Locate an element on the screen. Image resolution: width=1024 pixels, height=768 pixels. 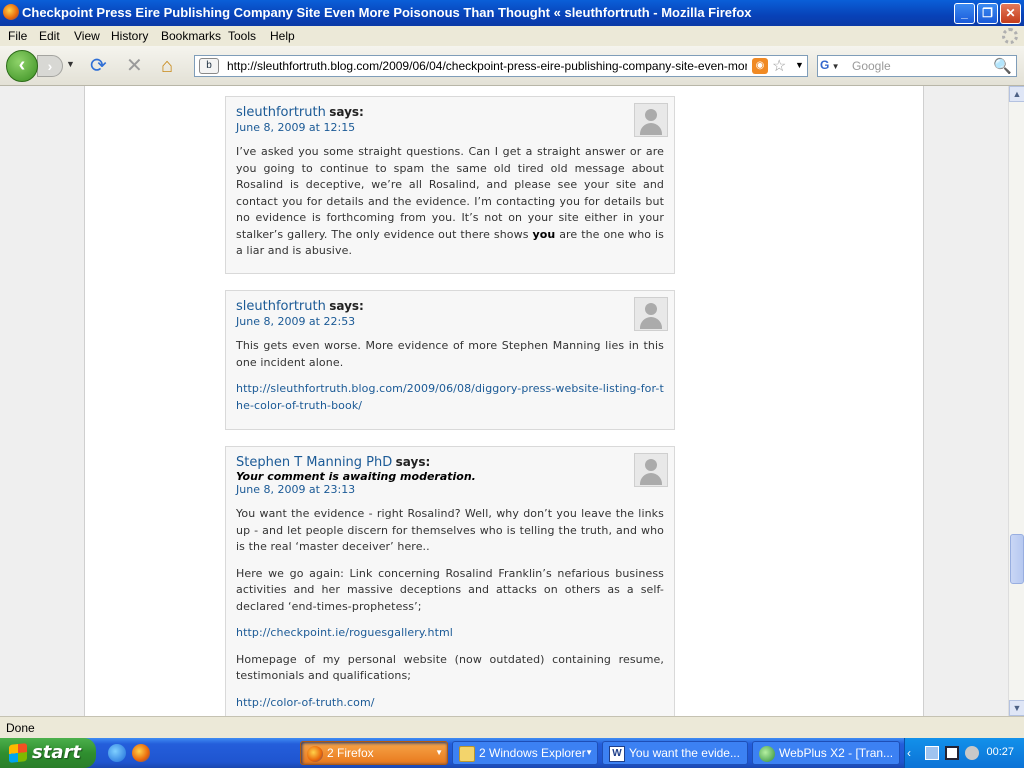
throbber-icon is located at coordinates (1010, 36).